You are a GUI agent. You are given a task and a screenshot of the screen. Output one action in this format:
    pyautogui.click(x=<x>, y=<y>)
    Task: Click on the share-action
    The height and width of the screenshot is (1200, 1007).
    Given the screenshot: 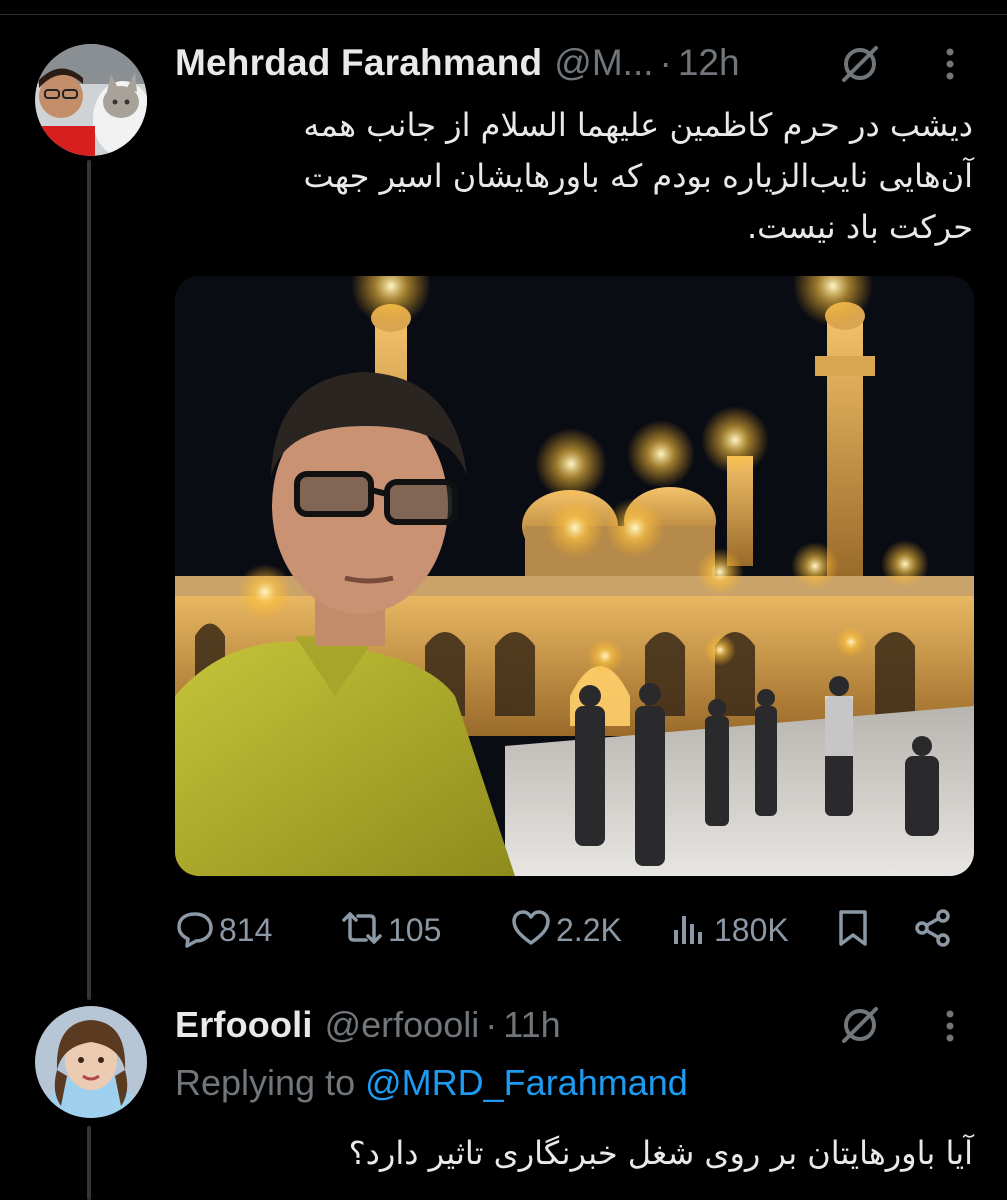 What is the action you would take?
    pyautogui.click(x=933, y=930)
    